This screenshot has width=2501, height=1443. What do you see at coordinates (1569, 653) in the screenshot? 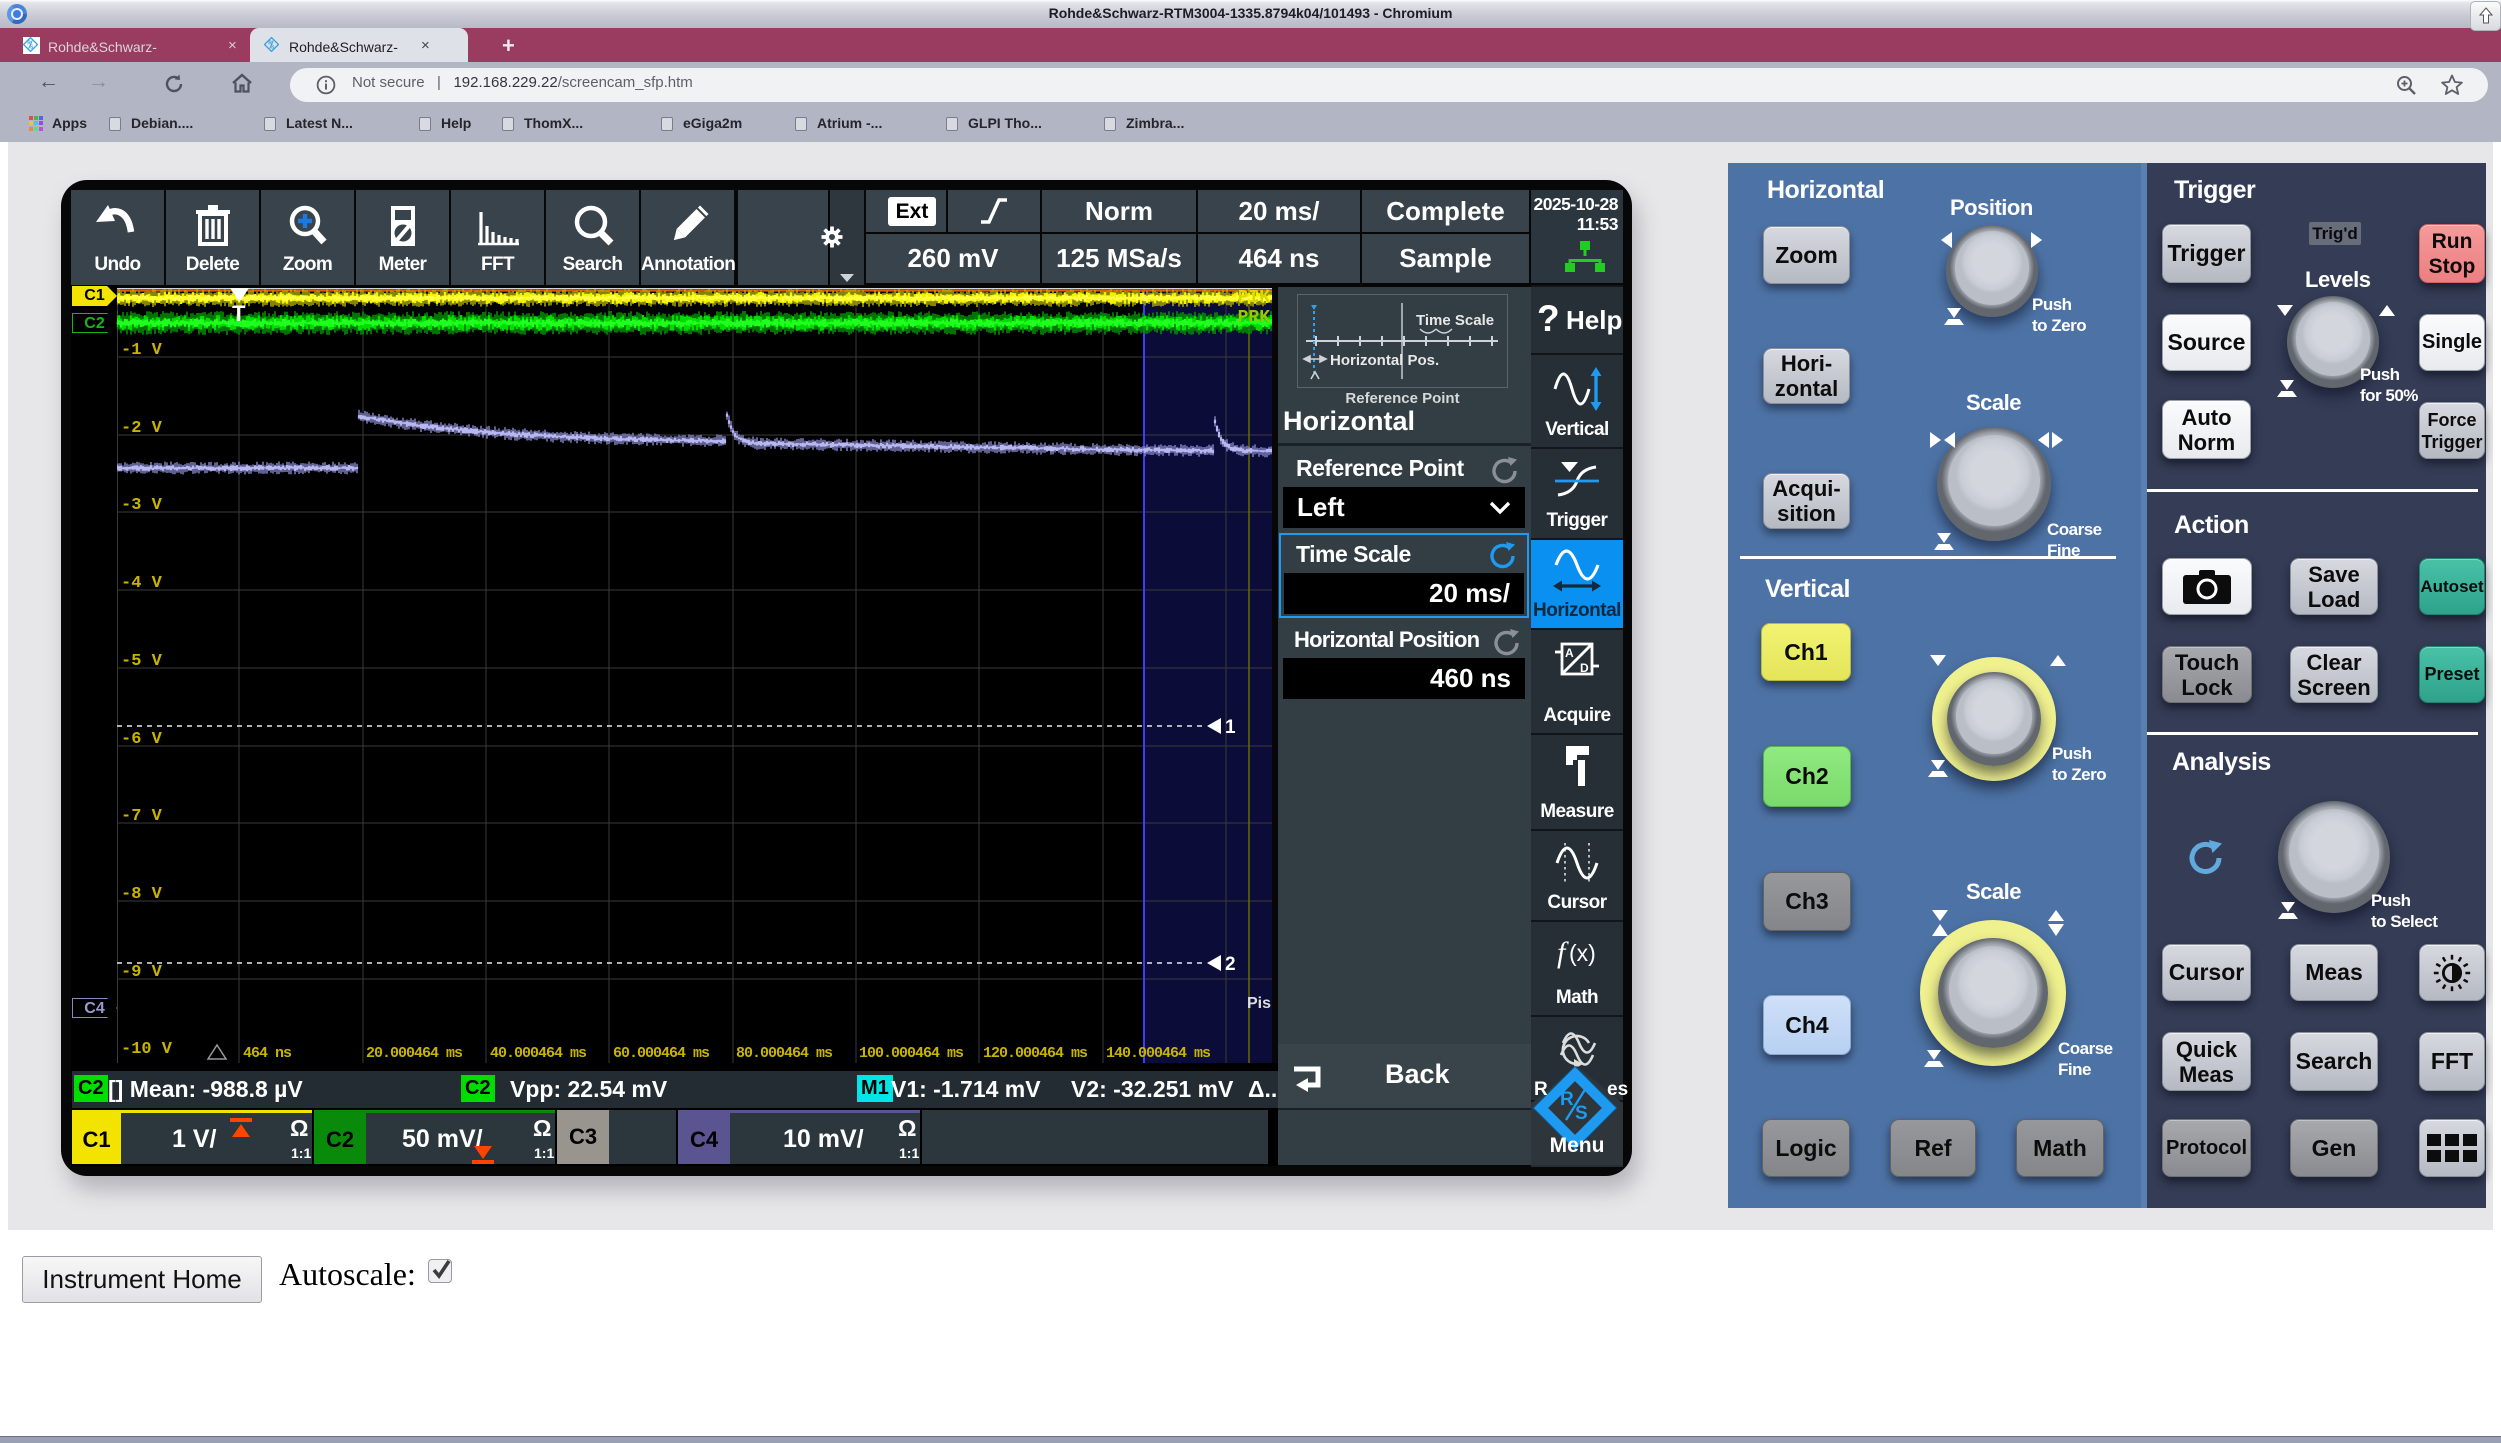
I see `svg-text: A` at bounding box center [1569, 653].